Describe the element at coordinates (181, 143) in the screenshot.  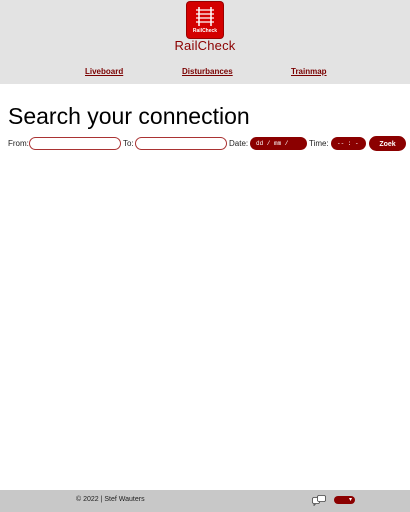
I see `to-input` at that location.